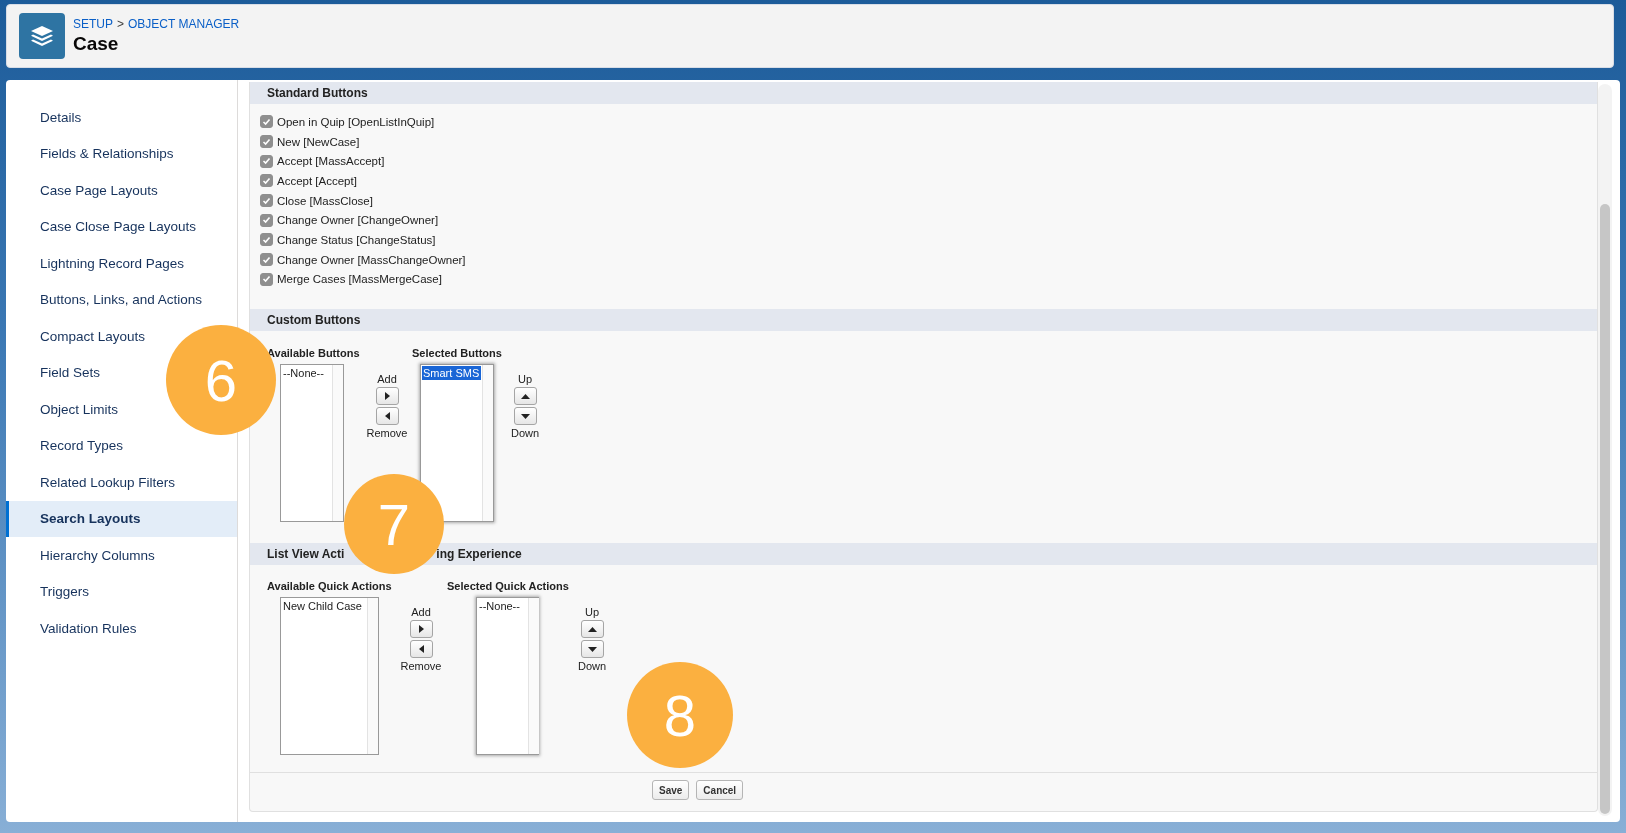 This screenshot has height=833, width=1626. I want to click on scrollbar, so click(1605, 450).